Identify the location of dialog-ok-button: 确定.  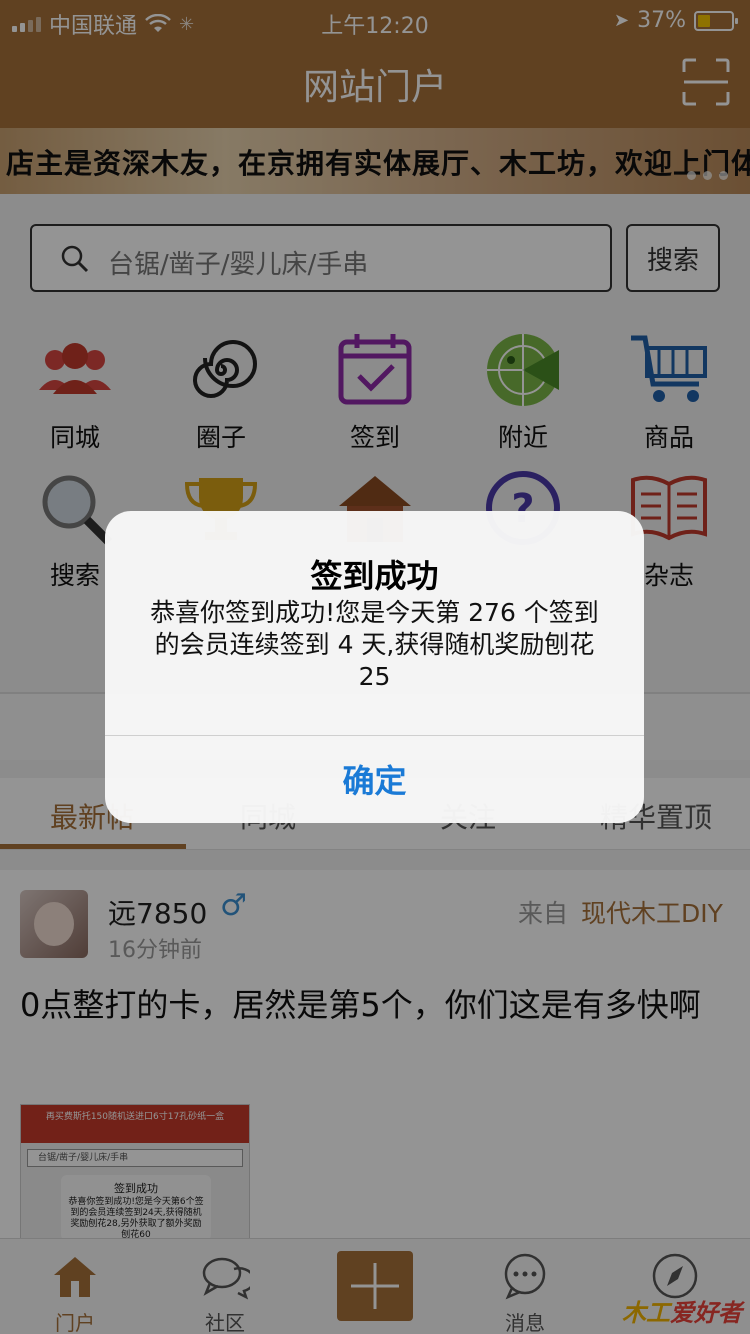
(374, 779).